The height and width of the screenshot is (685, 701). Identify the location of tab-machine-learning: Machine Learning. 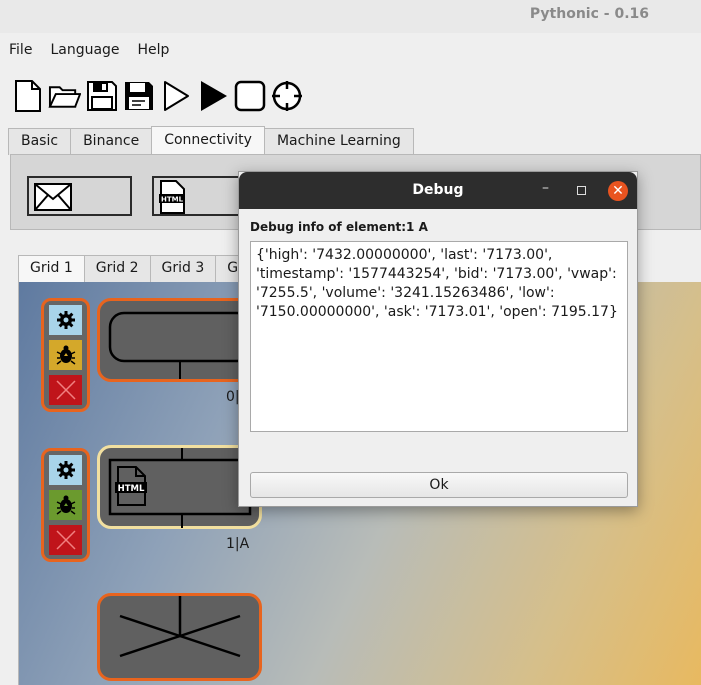
(338, 141).